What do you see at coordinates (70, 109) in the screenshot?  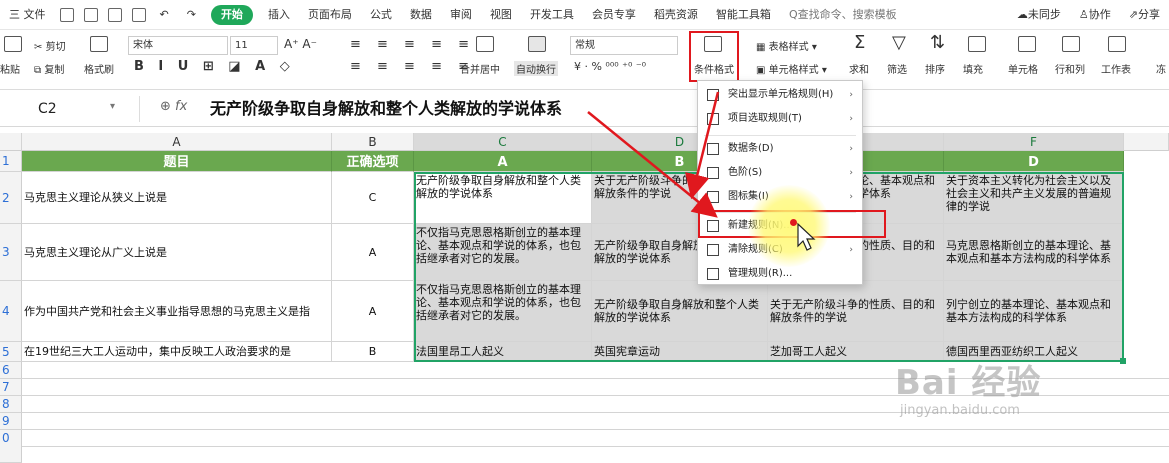 I see `name-box: C2` at bounding box center [70, 109].